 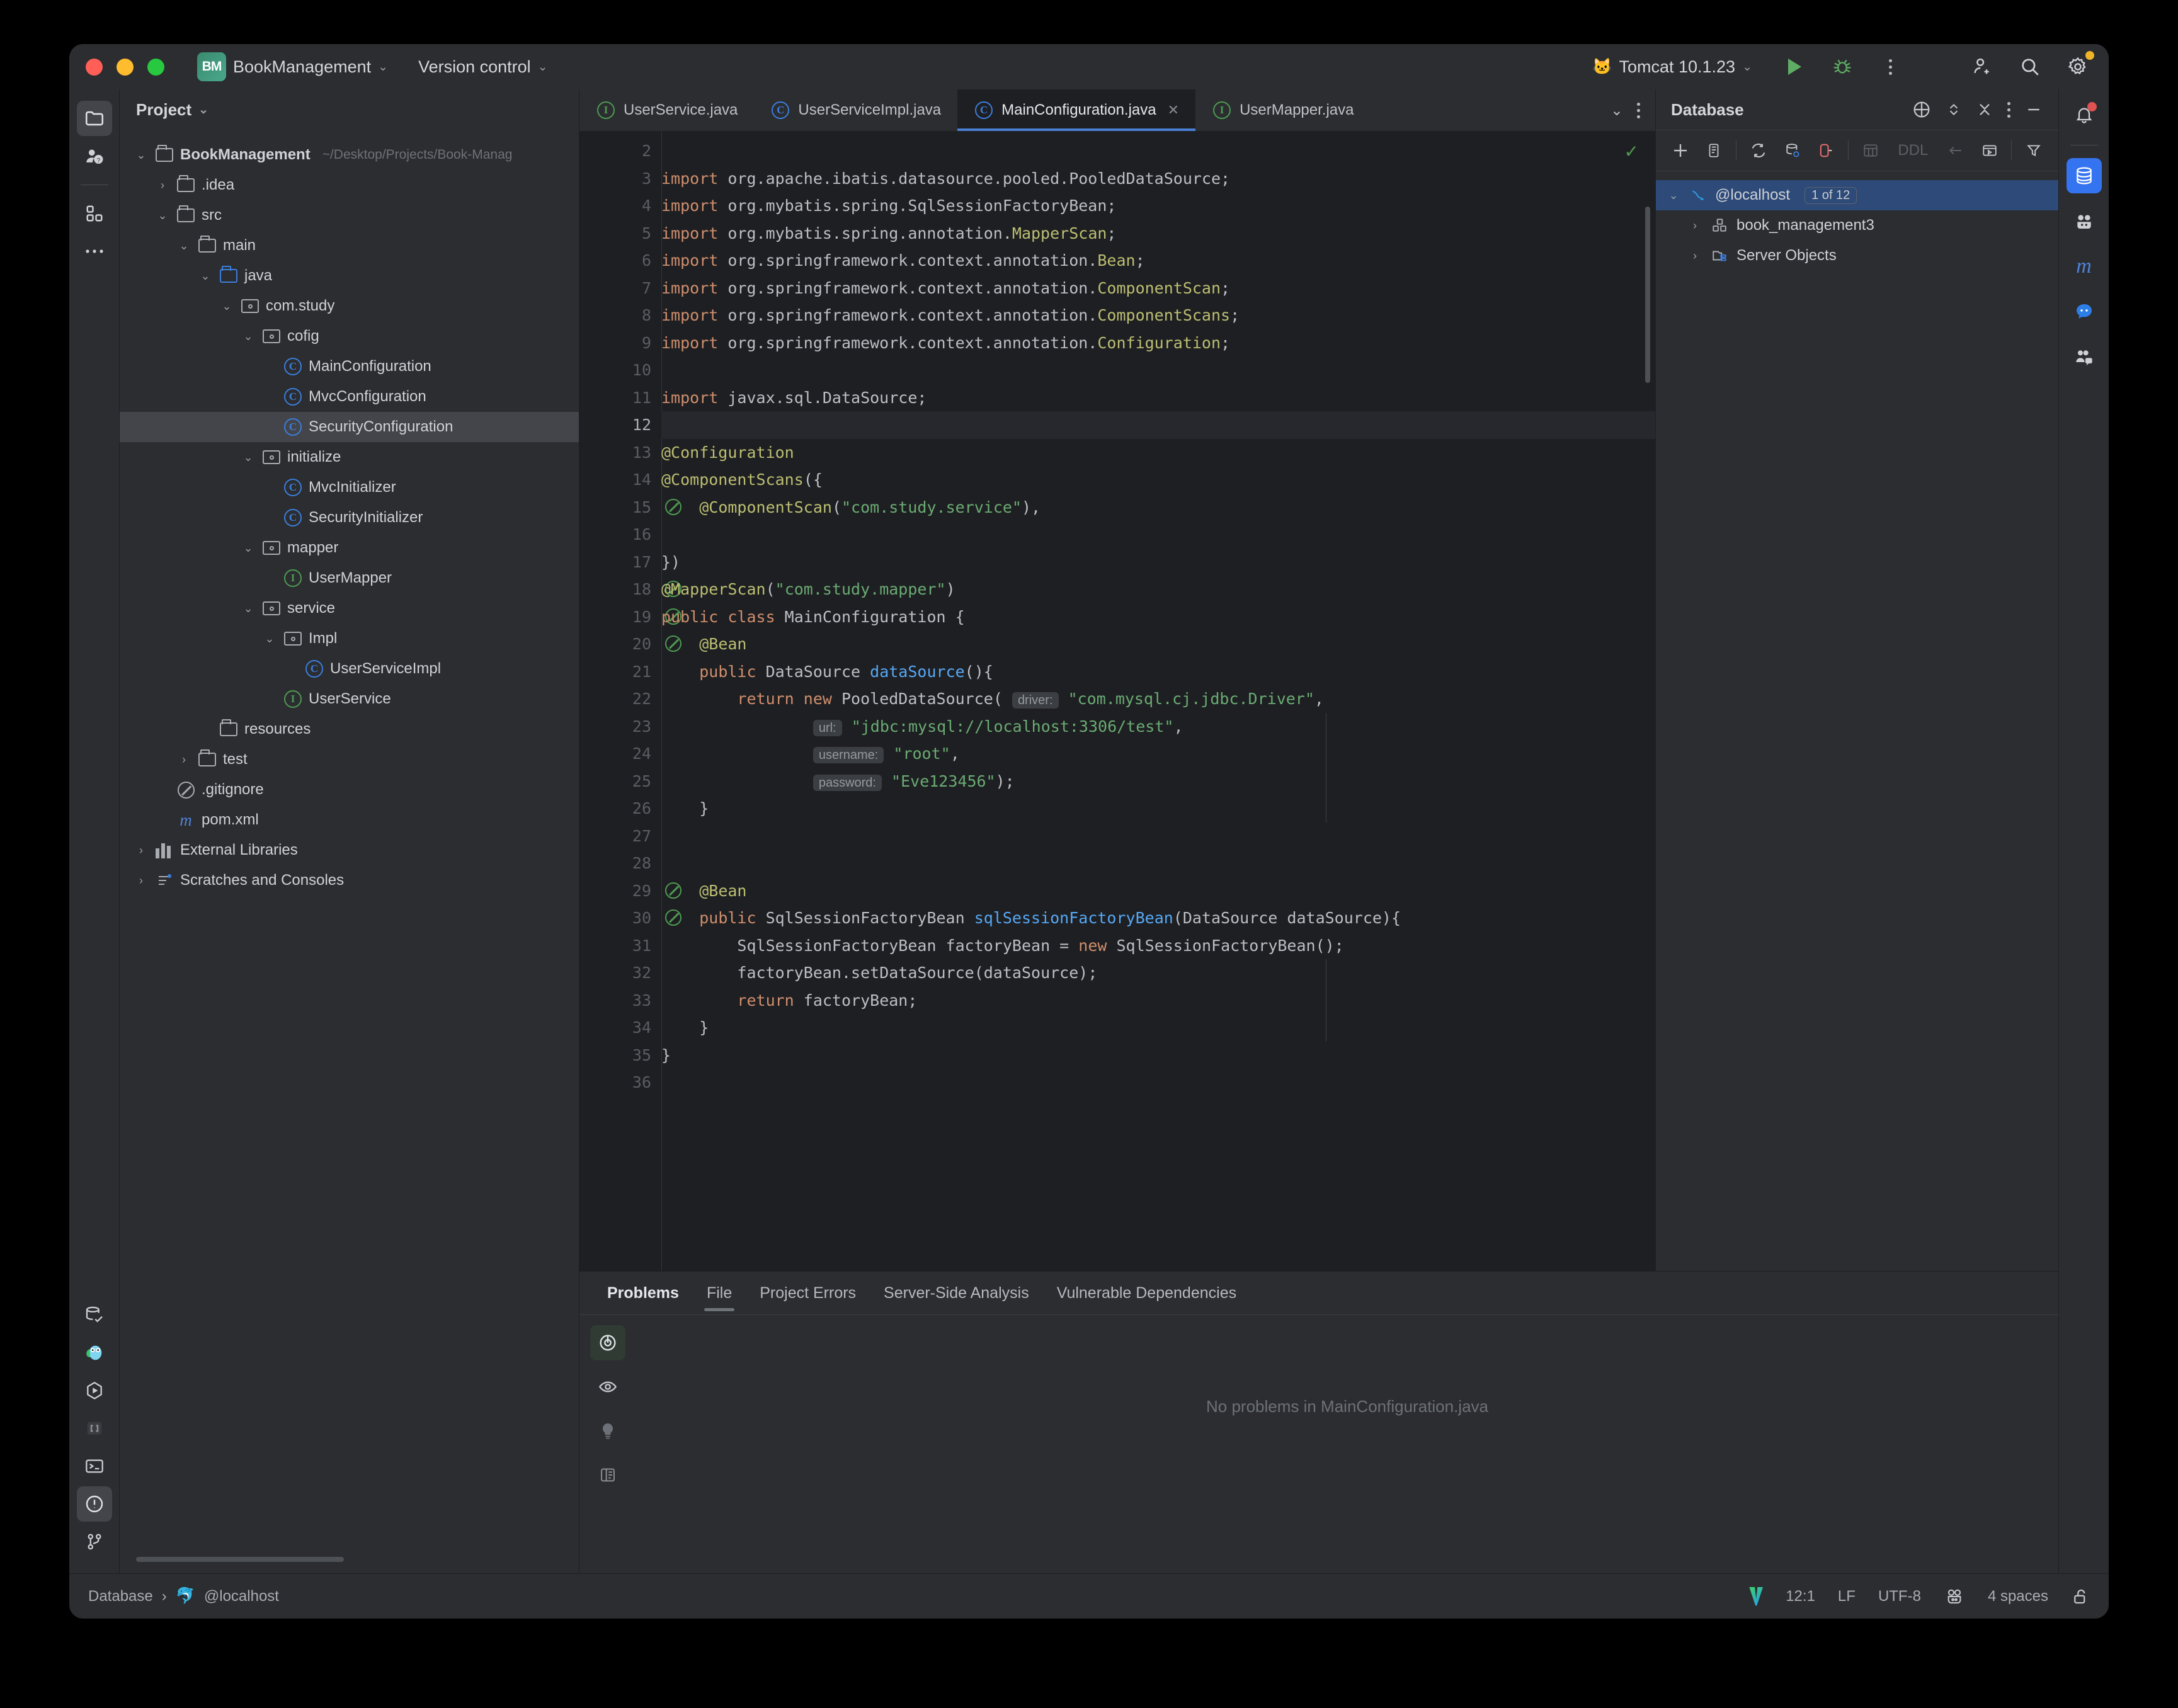 I want to click on tree-item: ⌄ service, so click(x=350, y=608).